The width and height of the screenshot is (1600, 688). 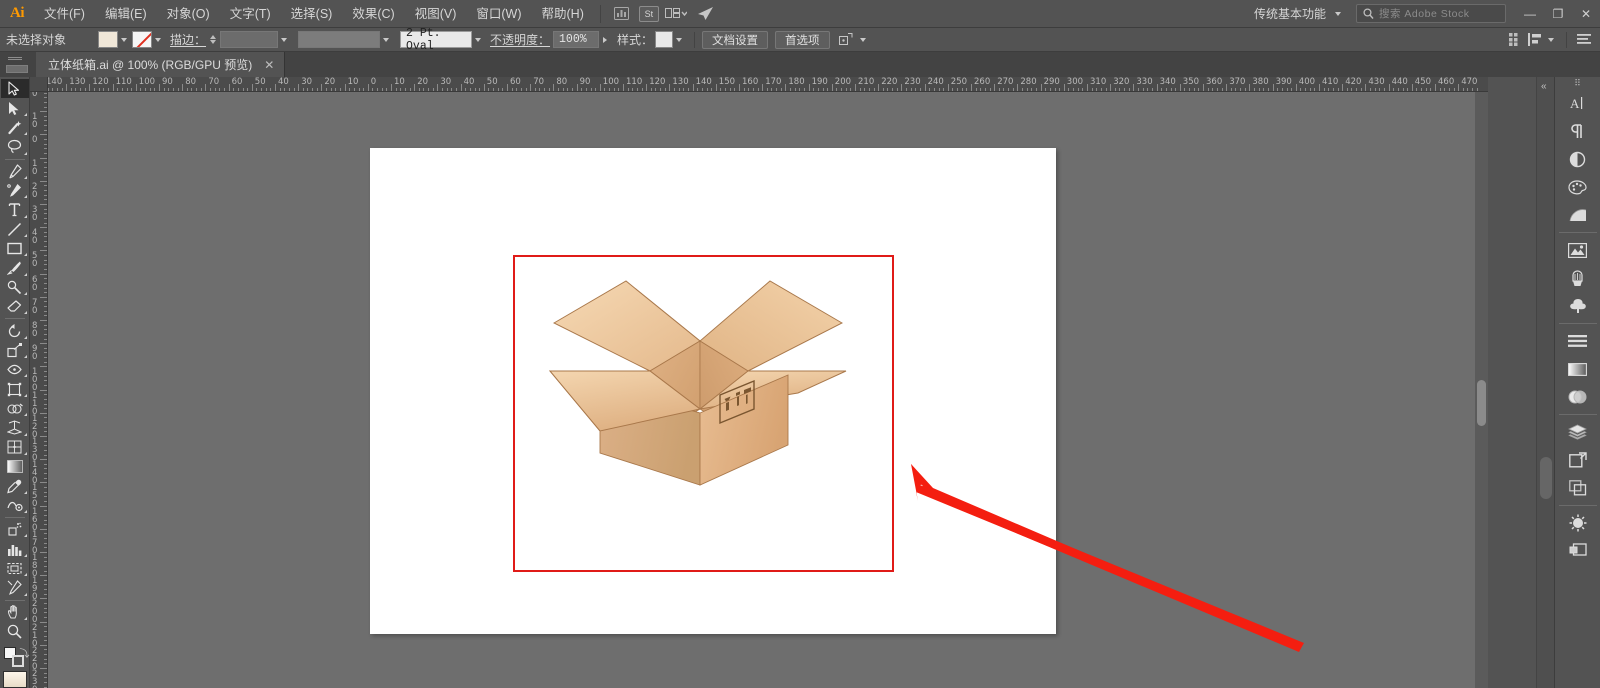 I want to click on stroke-weight-label: 描边：, so click(x=188, y=39).